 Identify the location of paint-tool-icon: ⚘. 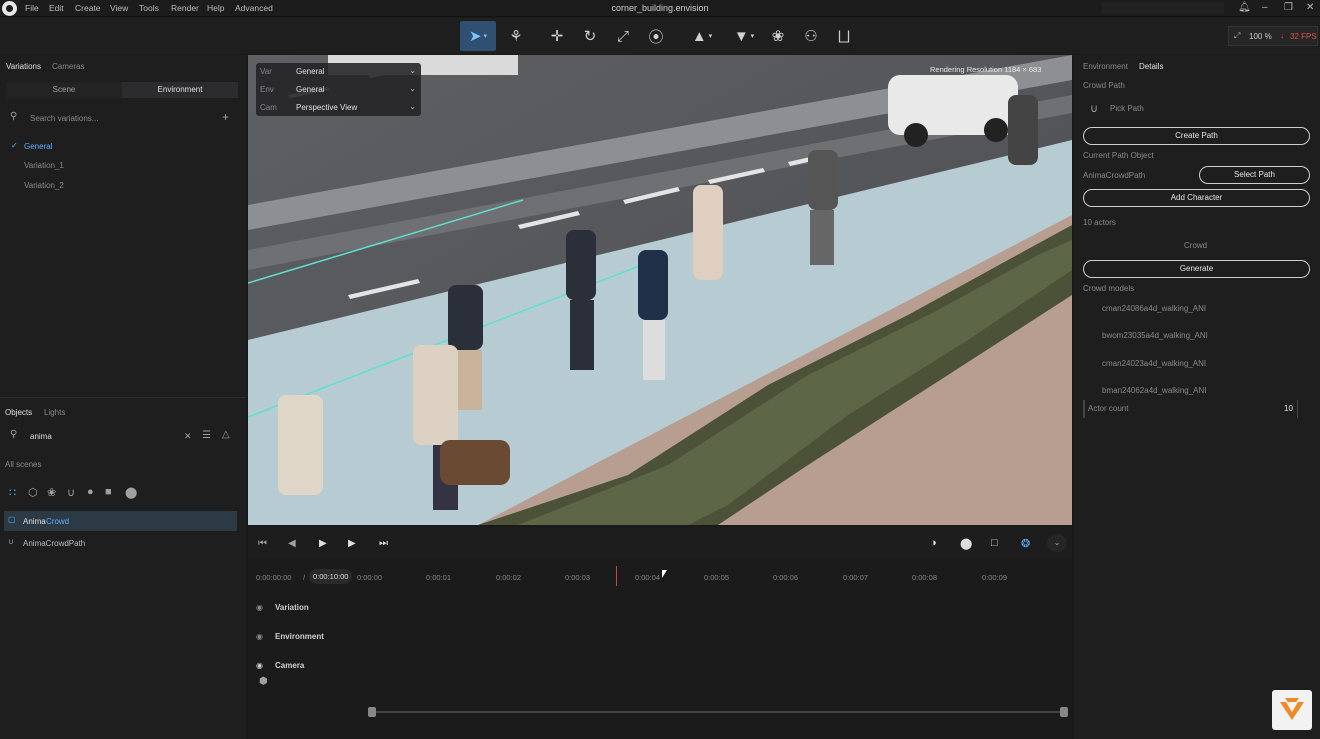
(516, 36).